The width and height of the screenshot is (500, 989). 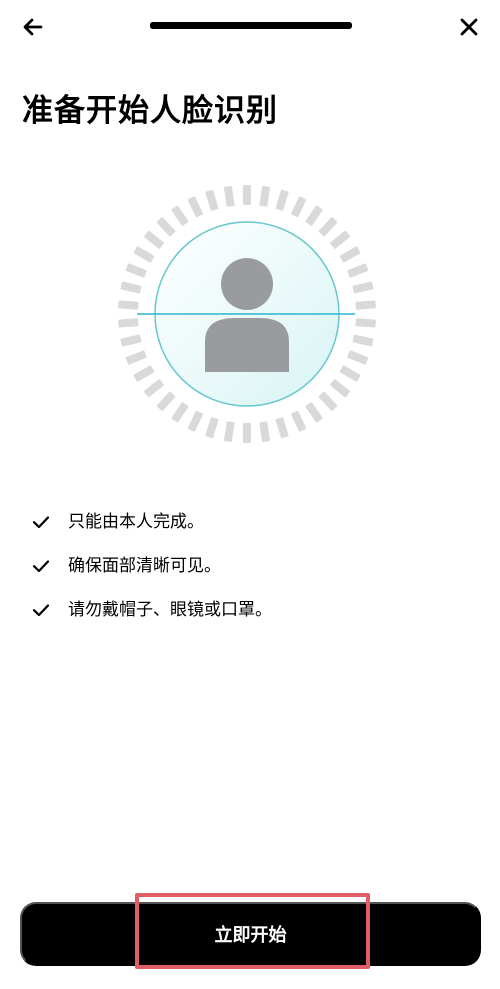 I want to click on requirement-item-no-accessories: 请勿戴帽子、眼镜或口罩。, so click(x=152, y=610).